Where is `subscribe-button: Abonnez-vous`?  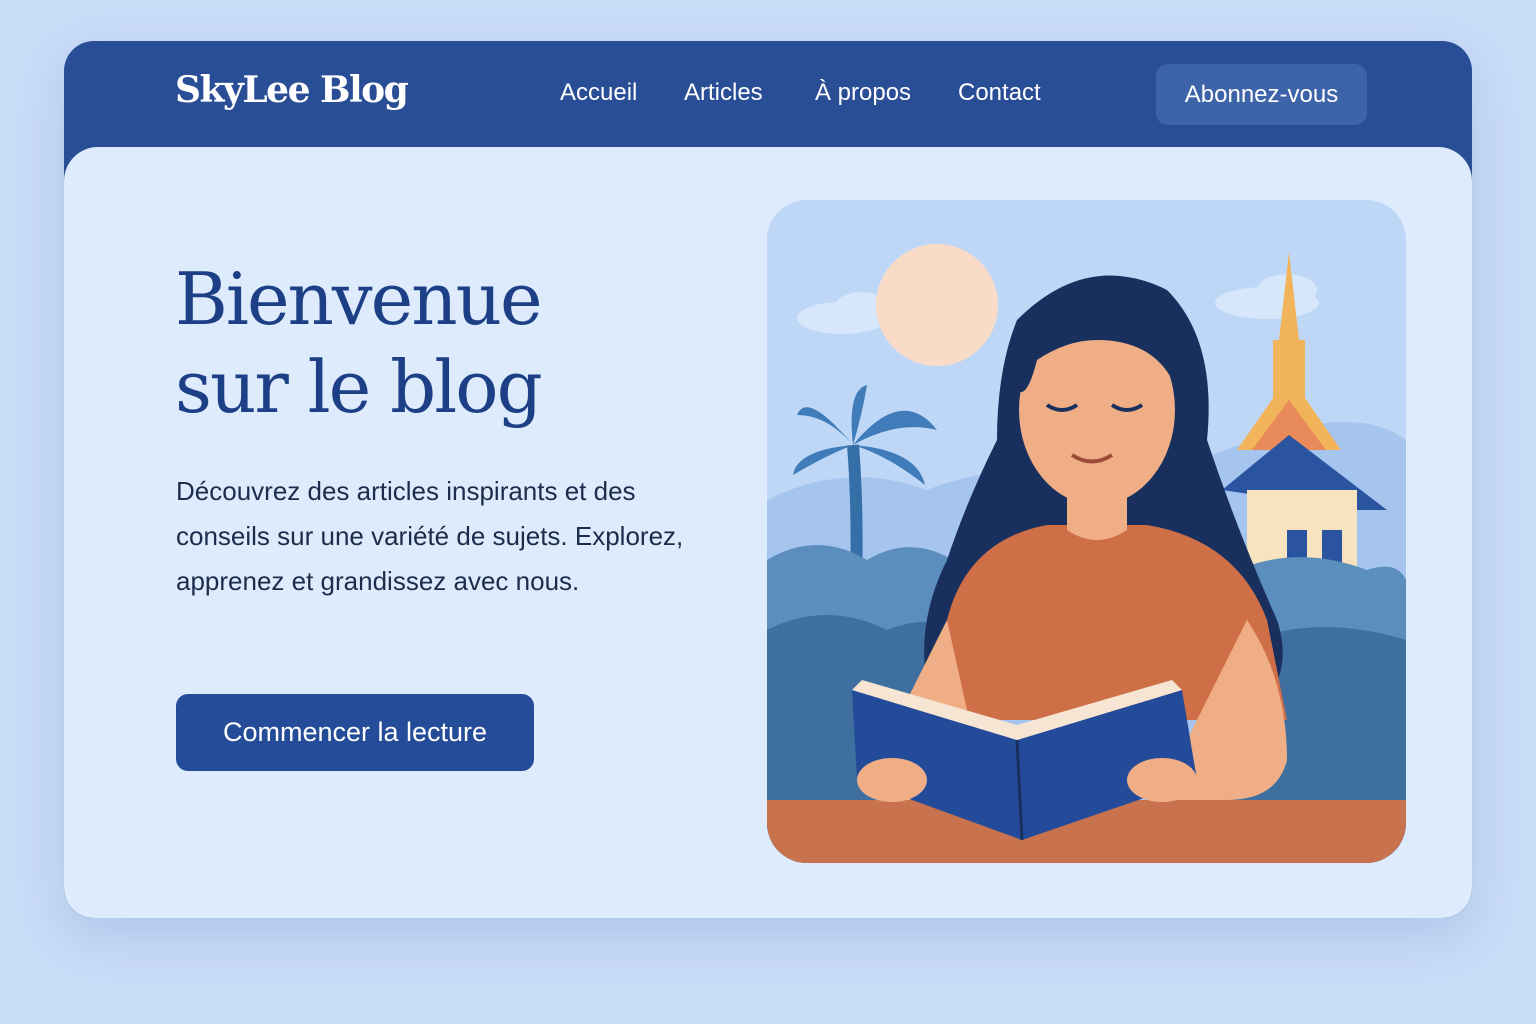
subscribe-button: Abonnez-vous is located at coordinates (1261, 94).